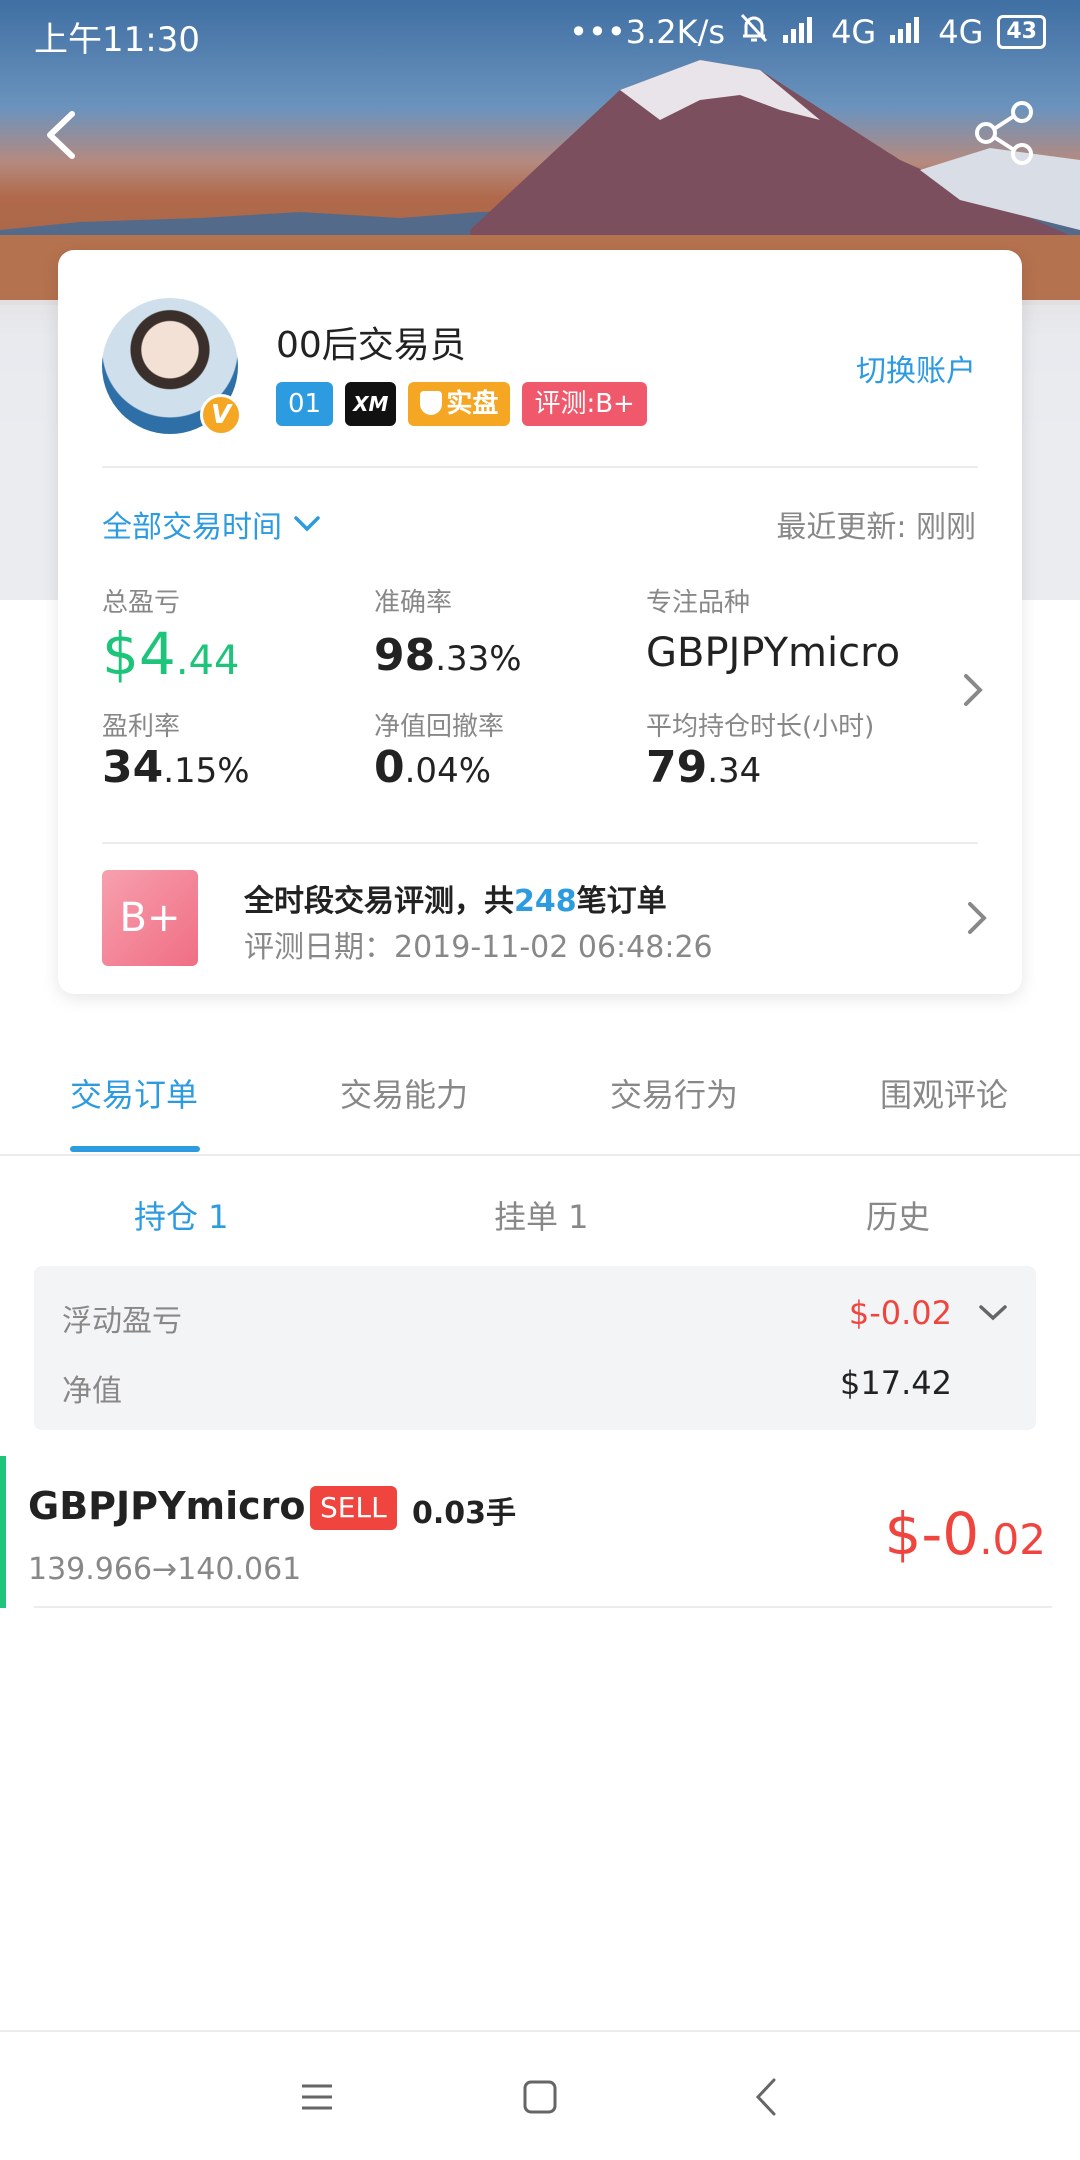 The width and height of the screenshot is (1080, 2160). I want to click on share-icon, so click(1004, 133).